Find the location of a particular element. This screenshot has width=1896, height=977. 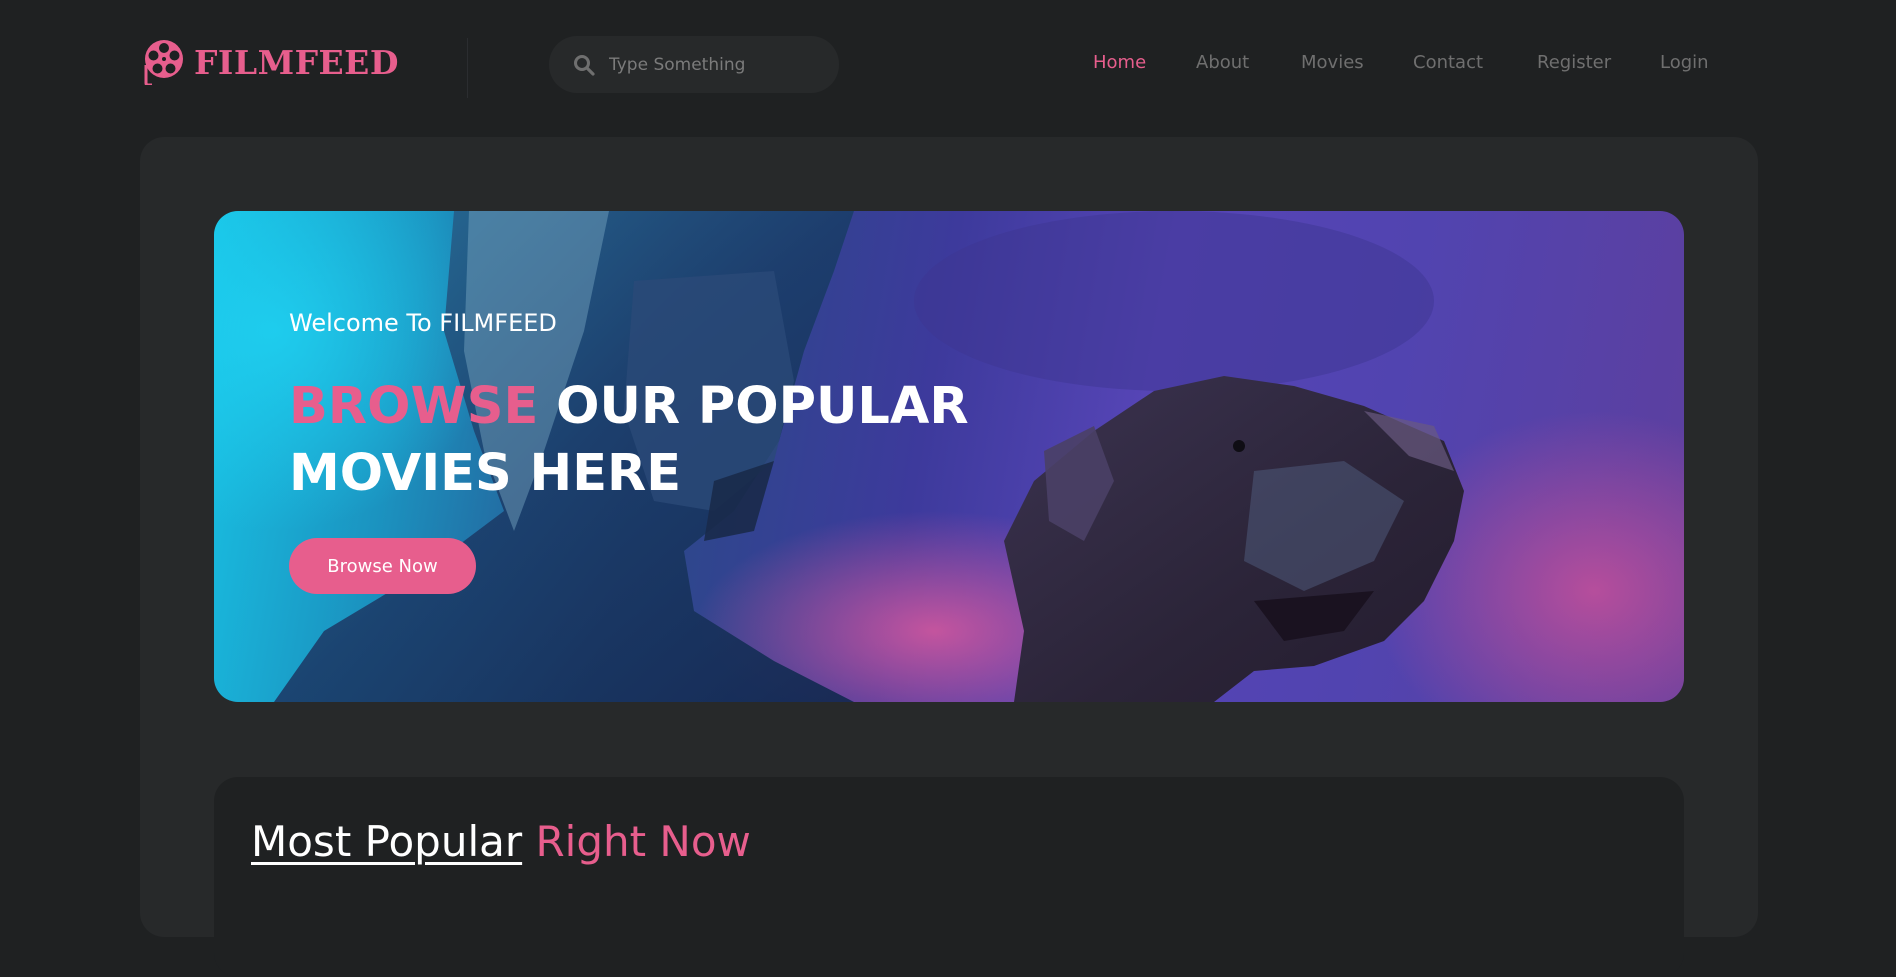

section-title: Most Popular Right Now is located at coordinates (501, 841).